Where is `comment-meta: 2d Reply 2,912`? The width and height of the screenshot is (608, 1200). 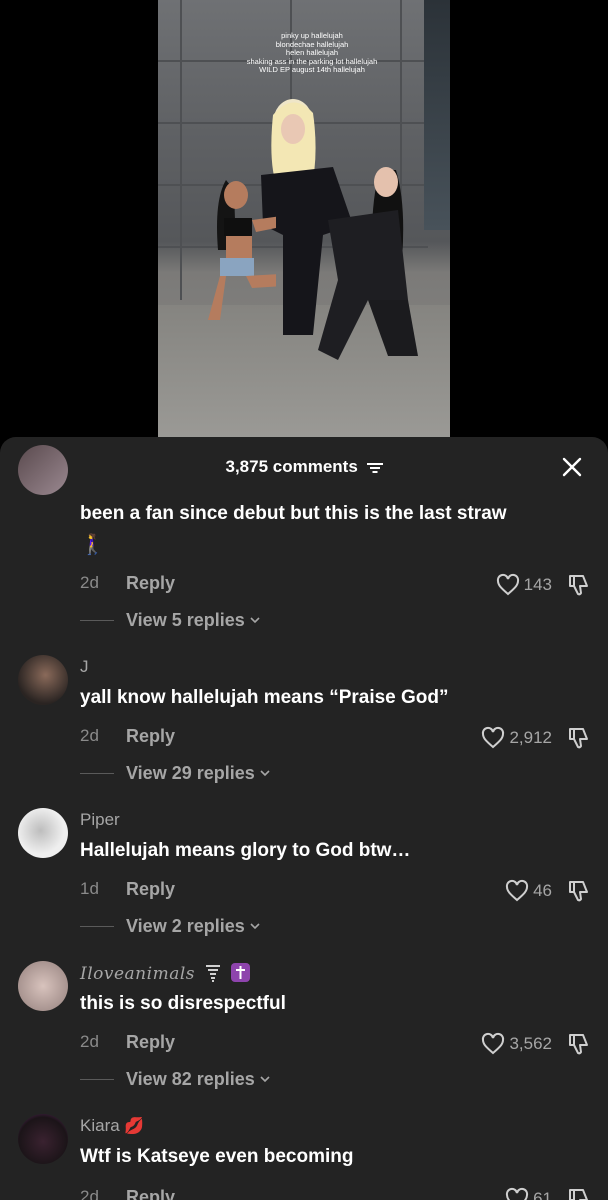 comment-meta: 2d Reply 2,912 is located at coordinates (335, 738).